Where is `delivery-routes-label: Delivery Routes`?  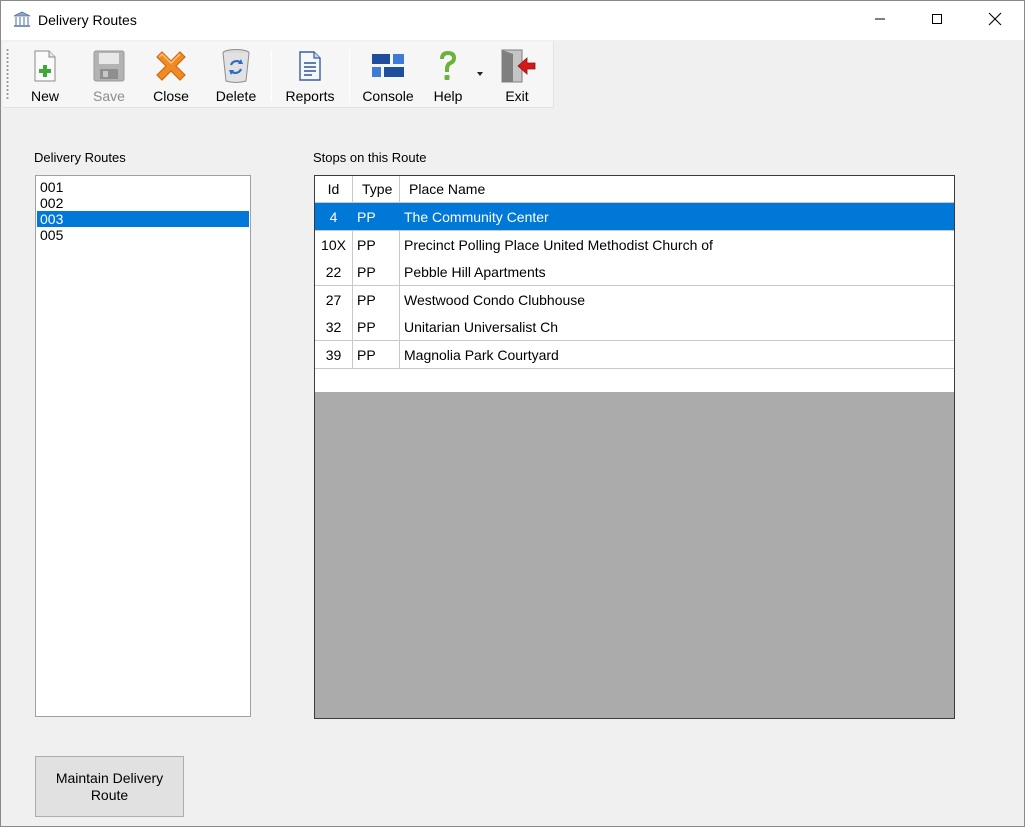 delivery-routes-label: Delivery Routes is located at coordinates (80, 157).